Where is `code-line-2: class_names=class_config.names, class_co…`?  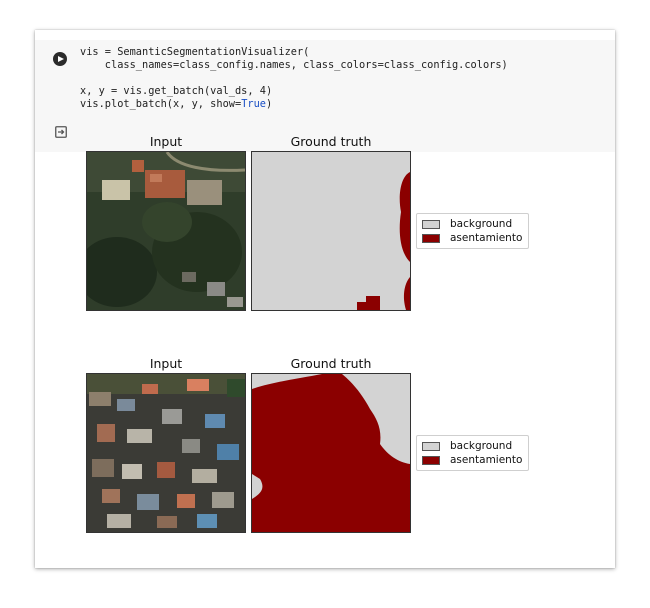 code-line-2: class_names=class_config.names, class_co… is located at coordinates (294, 65).